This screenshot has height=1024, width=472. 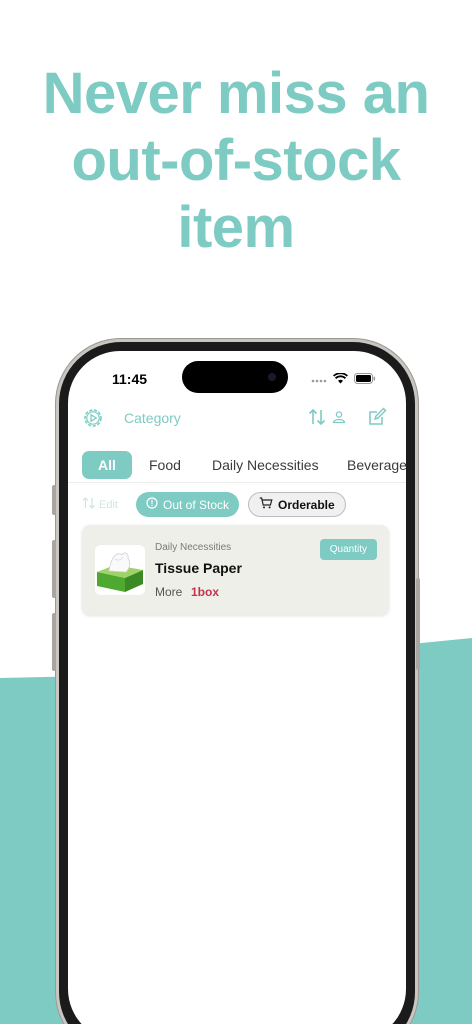 What do you see at coordinates (54, 642) in the screenshot?
I see `volume-down-button` at bounding box center [54, 642].